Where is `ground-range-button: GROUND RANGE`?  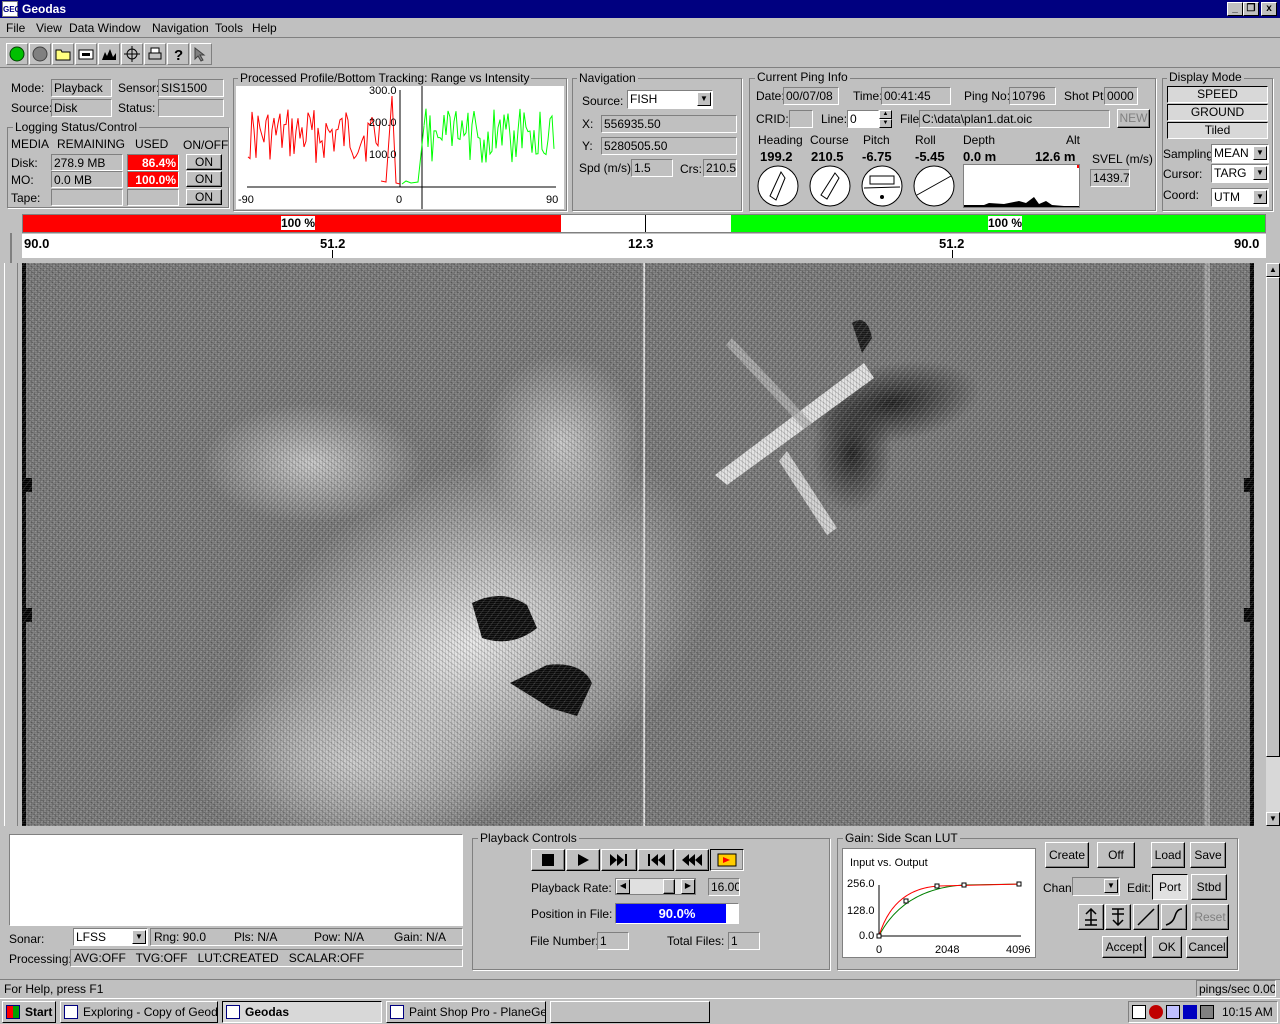 ground-range-button: GROUND RANGE is located at coordinates (1217, 119).